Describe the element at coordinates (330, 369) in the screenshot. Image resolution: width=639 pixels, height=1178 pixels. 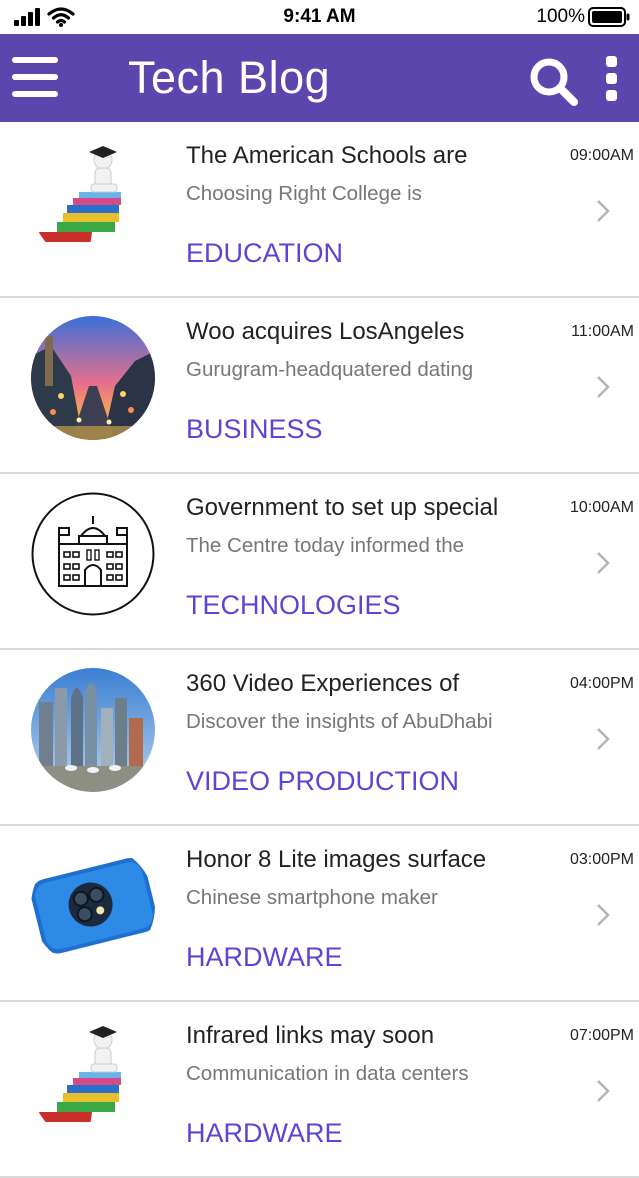
I see `article-summary: Gurugram-headquatered dating` at that location.